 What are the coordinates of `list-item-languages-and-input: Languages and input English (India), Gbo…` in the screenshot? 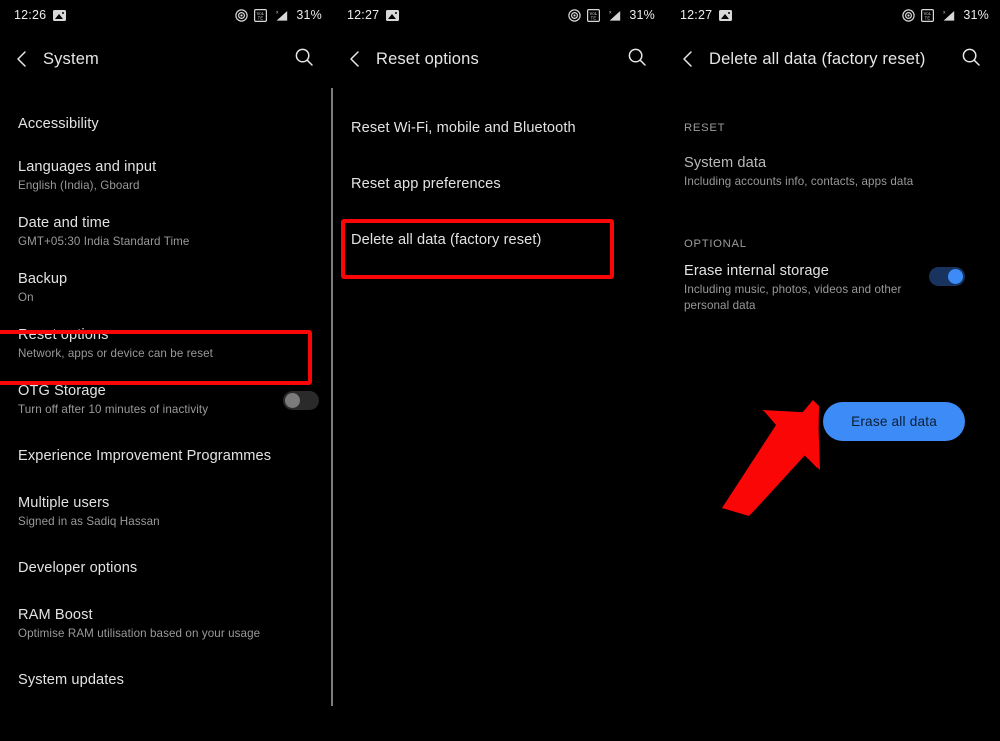 It's located at (166, 176).